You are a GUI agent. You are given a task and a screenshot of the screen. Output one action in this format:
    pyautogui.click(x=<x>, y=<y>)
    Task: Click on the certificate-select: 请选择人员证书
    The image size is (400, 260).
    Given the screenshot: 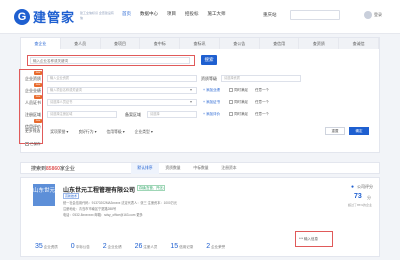 What is the action you would take?
    pyautogui.click(x=122, y=102)
    